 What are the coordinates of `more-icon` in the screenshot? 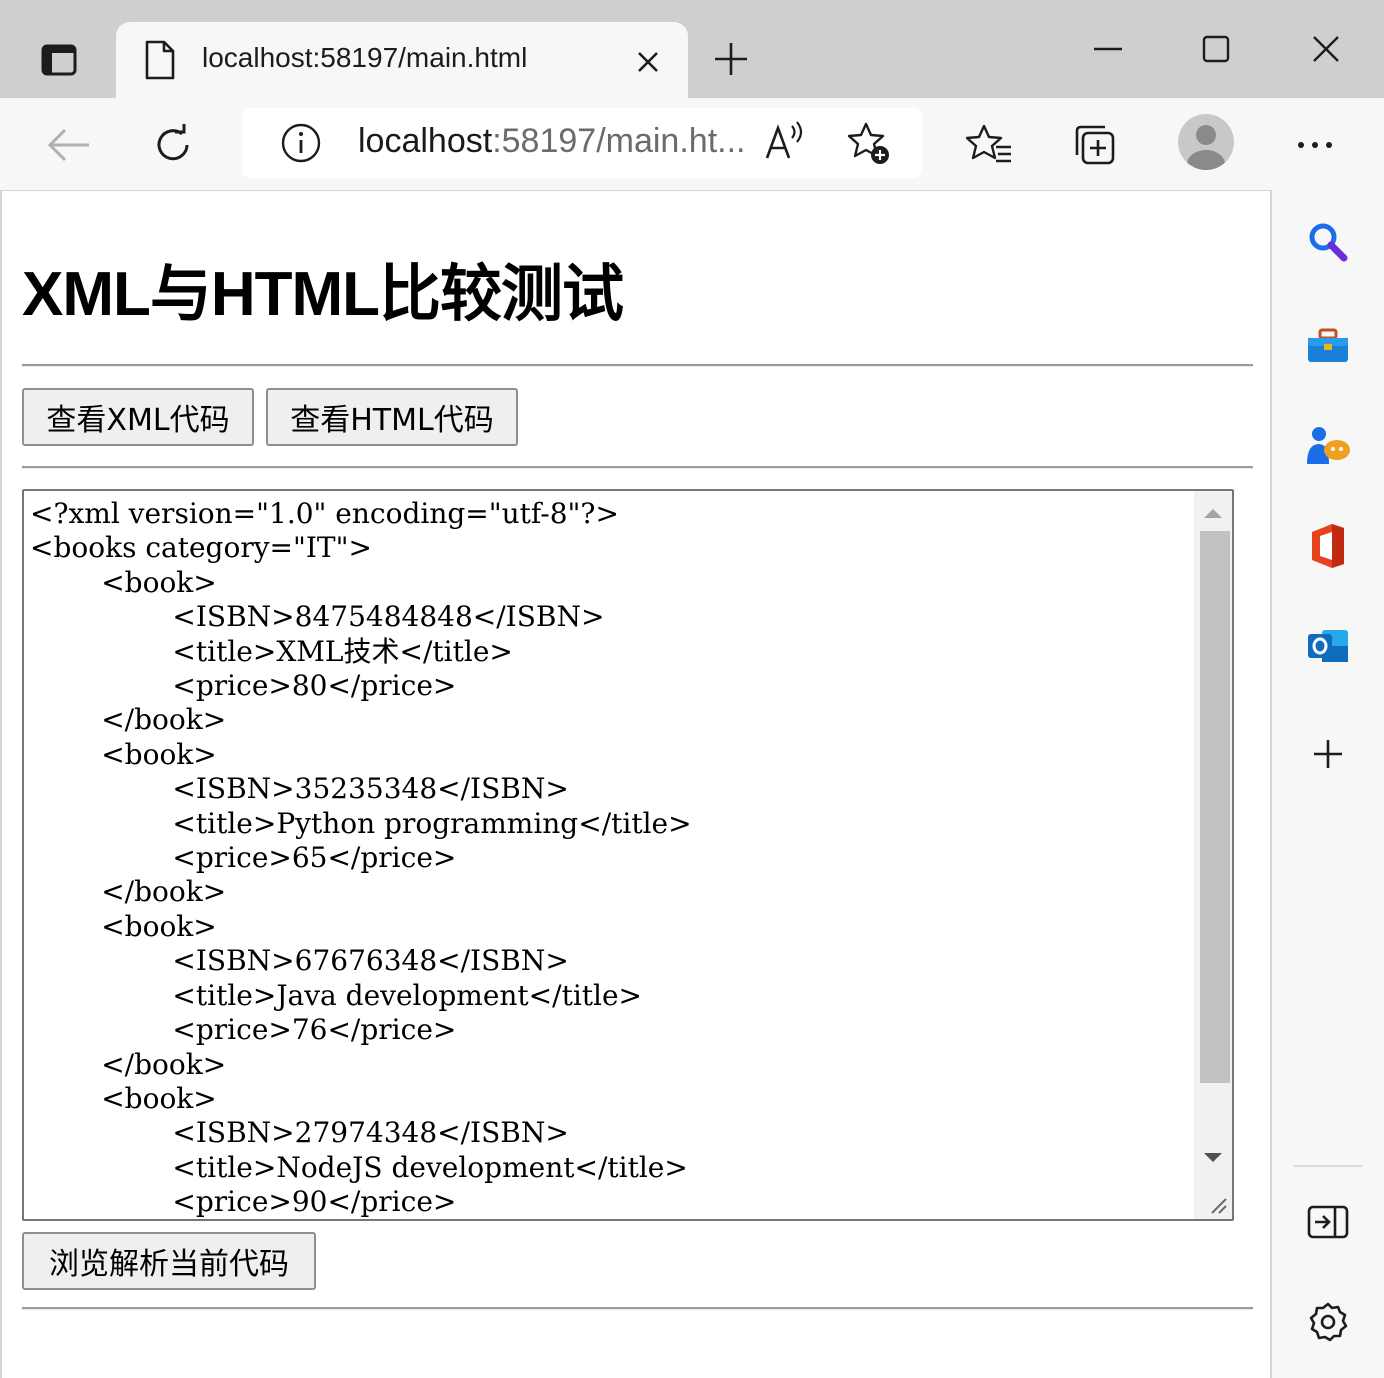 It's located at (1315, 145).